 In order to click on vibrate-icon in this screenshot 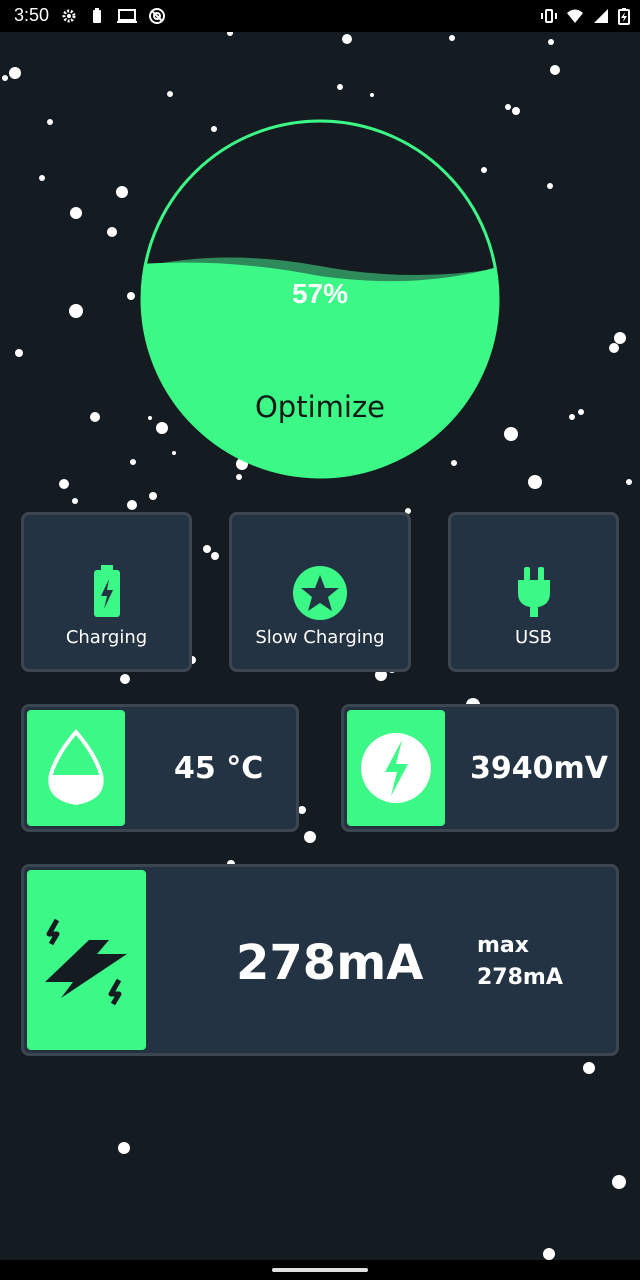, I will do `click(549, 16)`.